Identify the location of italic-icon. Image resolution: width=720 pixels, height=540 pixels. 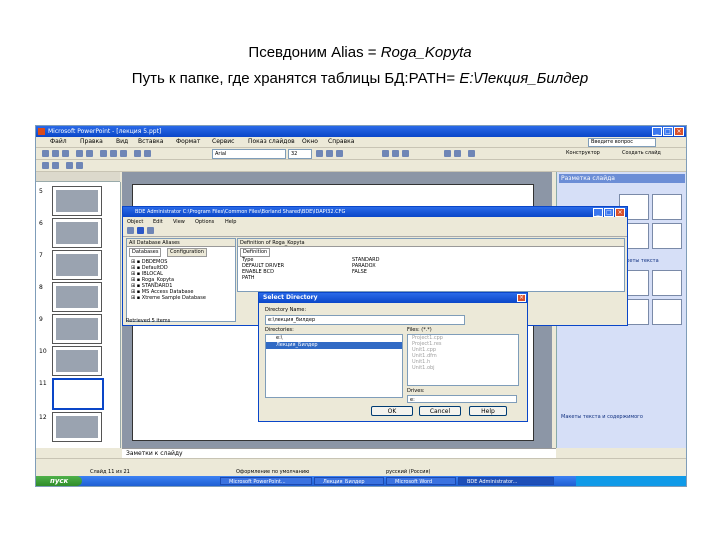
(329, 153).